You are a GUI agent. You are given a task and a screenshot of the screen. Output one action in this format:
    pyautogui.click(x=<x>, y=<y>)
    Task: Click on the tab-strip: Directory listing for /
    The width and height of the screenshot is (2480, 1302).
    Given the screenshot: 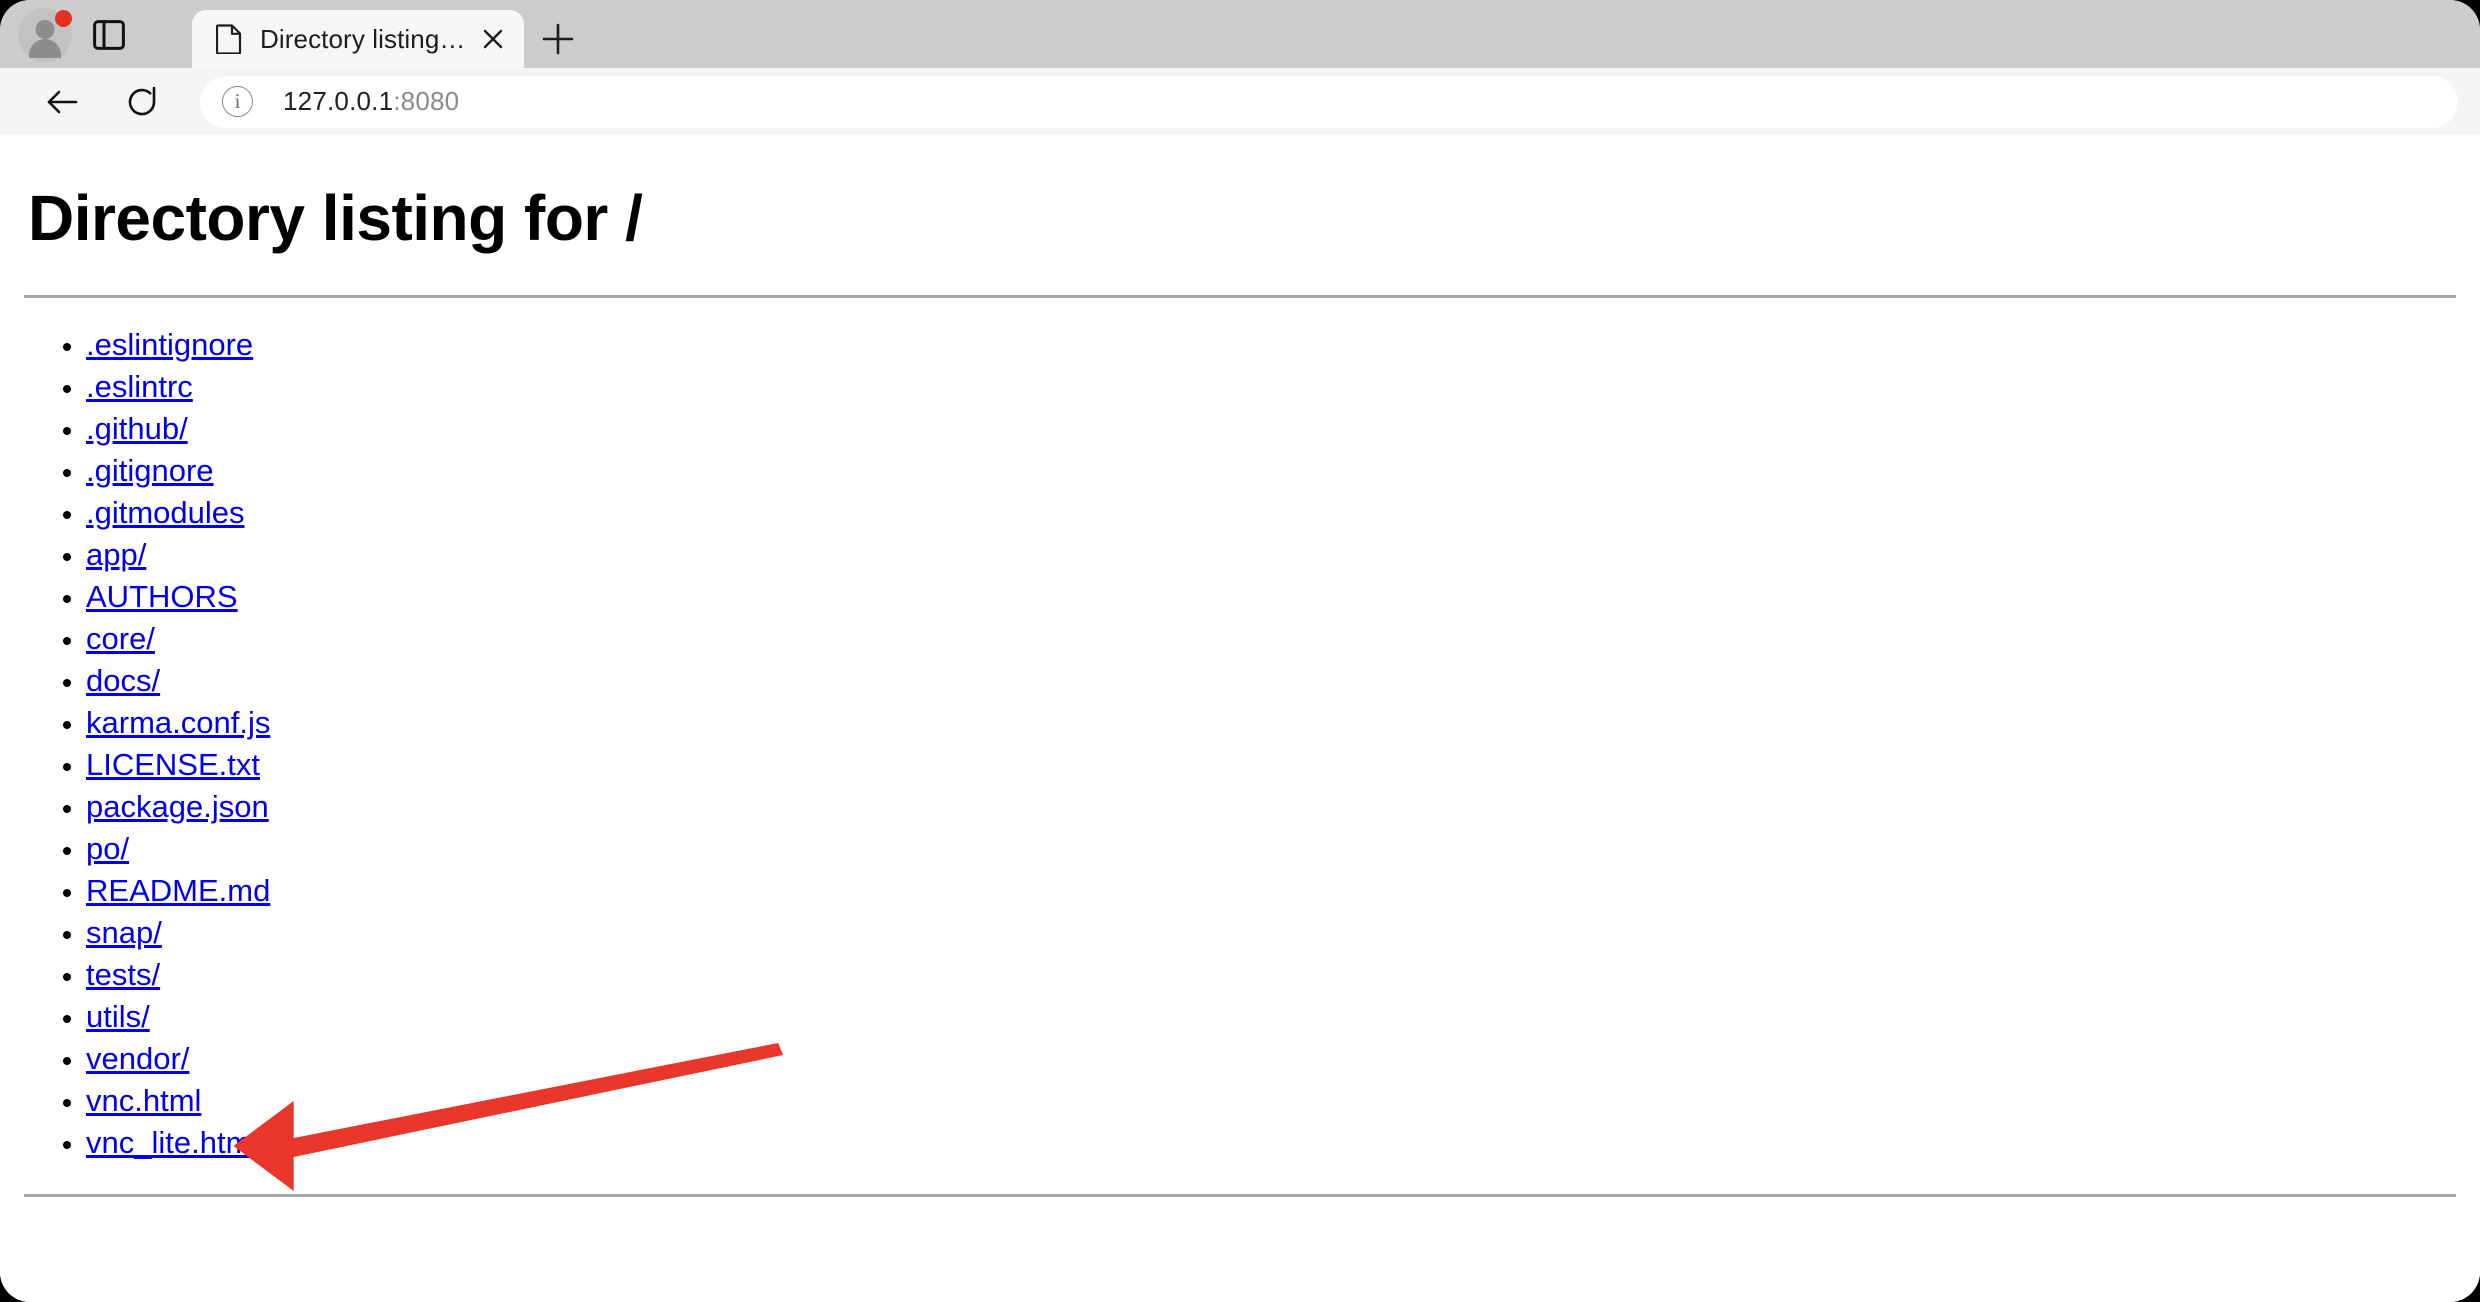 What is the action you would take?
    pyautogui.click(x=293, y=34)
    